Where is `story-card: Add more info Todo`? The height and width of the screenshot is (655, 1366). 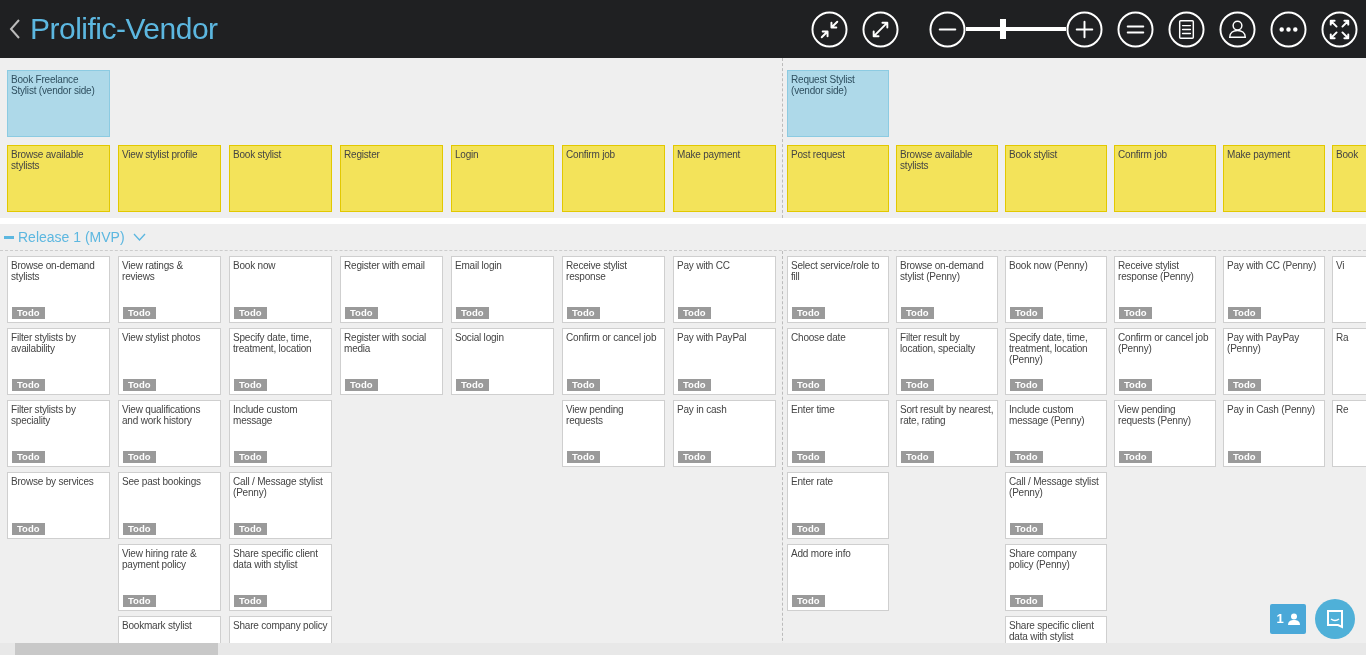 story-card: Add more info Todo is located at coordinates (838, 577).